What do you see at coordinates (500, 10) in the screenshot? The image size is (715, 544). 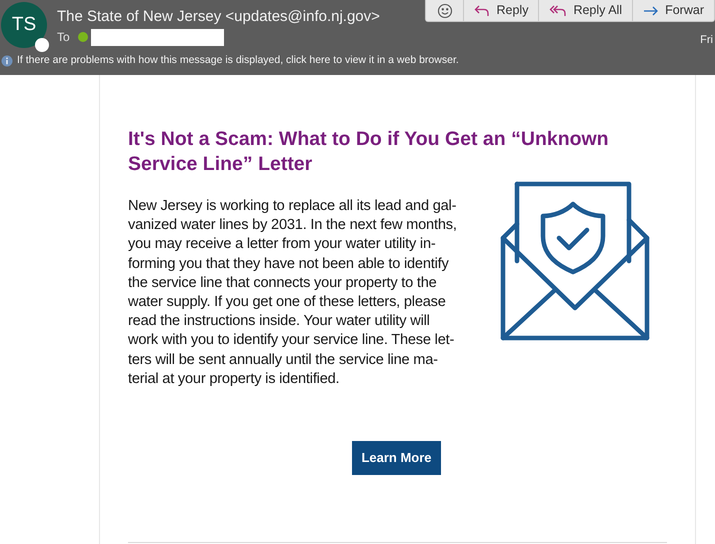 I see `reply-button: Reply` at bounding box center [500, 10].